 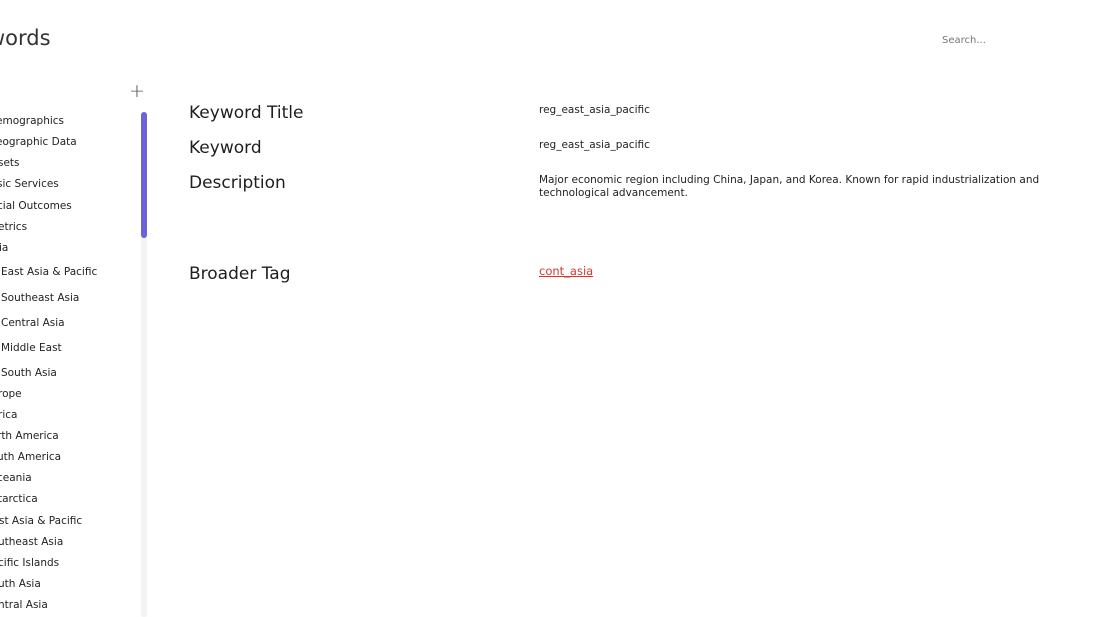 I want to click on tree-item: cial Outcomes, so click(x=36, y=206).